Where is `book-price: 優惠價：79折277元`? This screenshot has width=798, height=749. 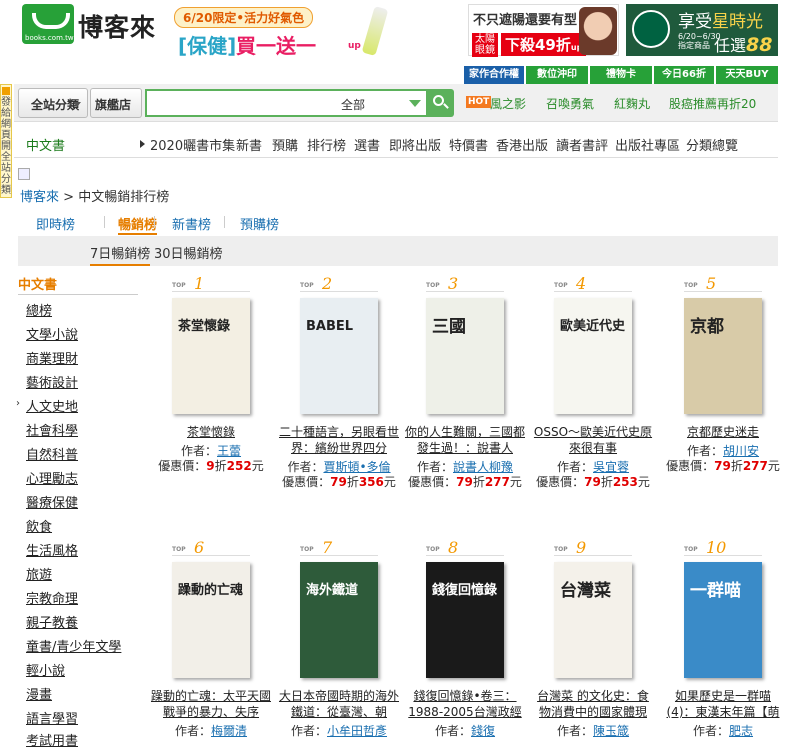 book-price: 優惠價：79折277元 is located at coordinates (723, 466).